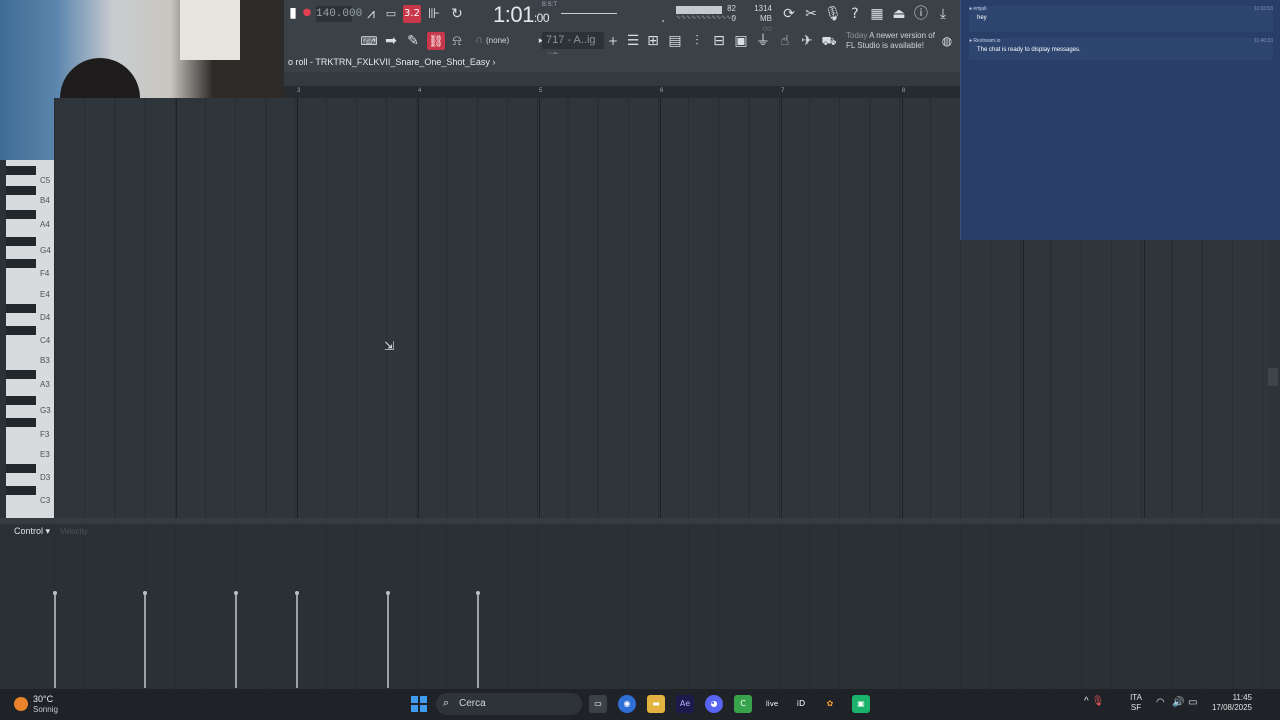 The width and height of the screenshot is (1280, 720). What do you see at coordinates (861, 704) in the screenshot?
I see `app-icon: ▣` at bounding box center [861, 704].